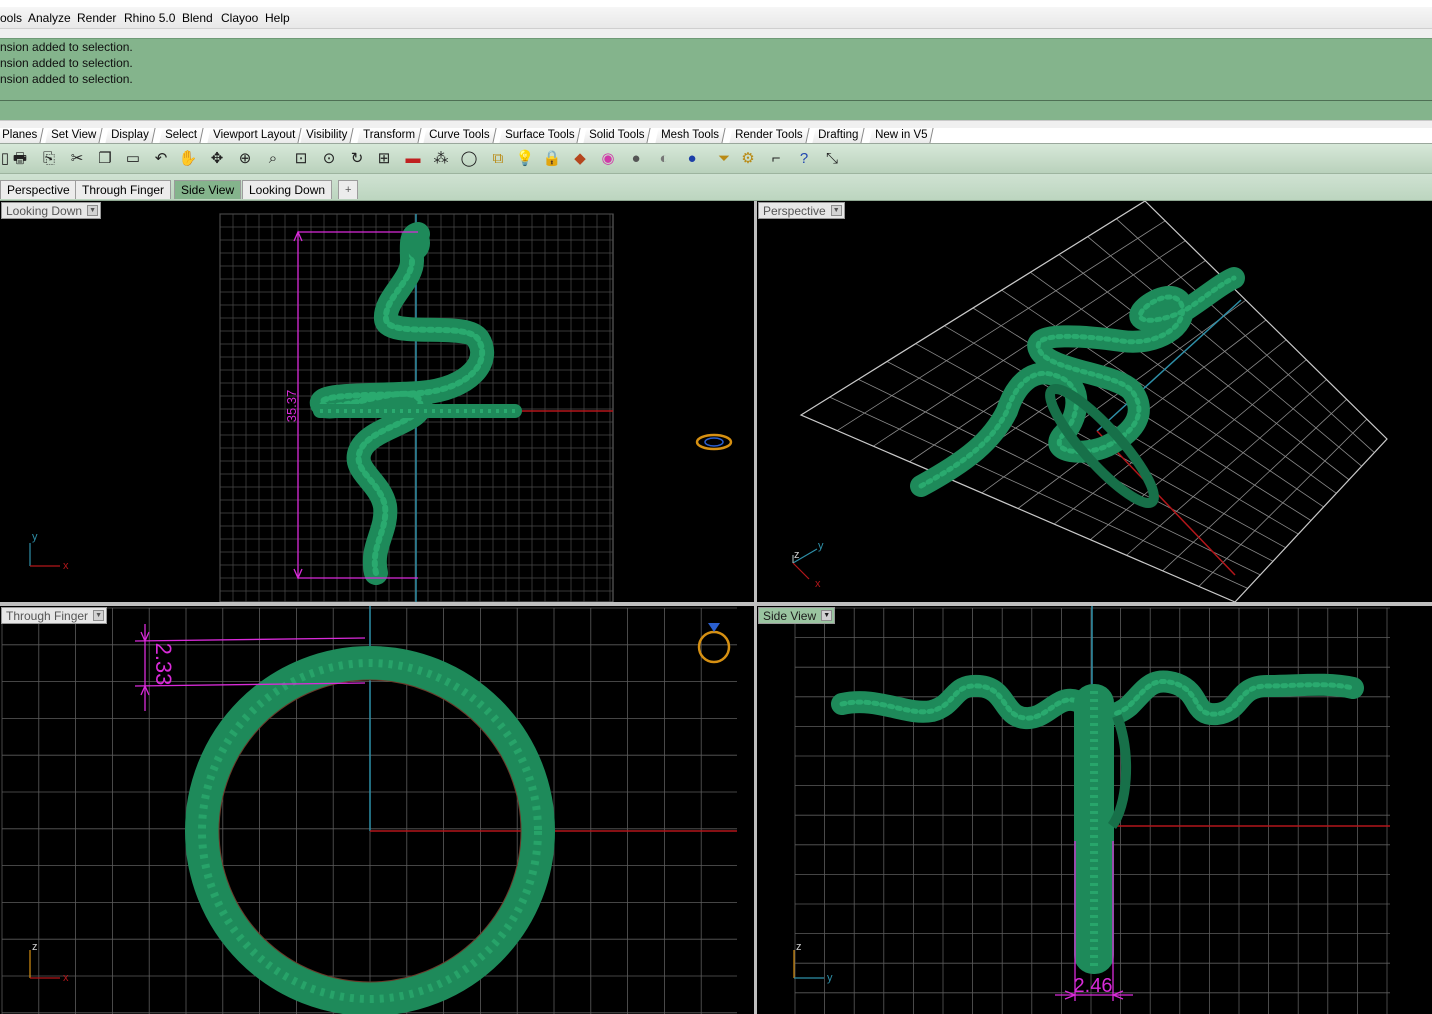  I want to click on print-icon: 🖶, so click(20, 159).